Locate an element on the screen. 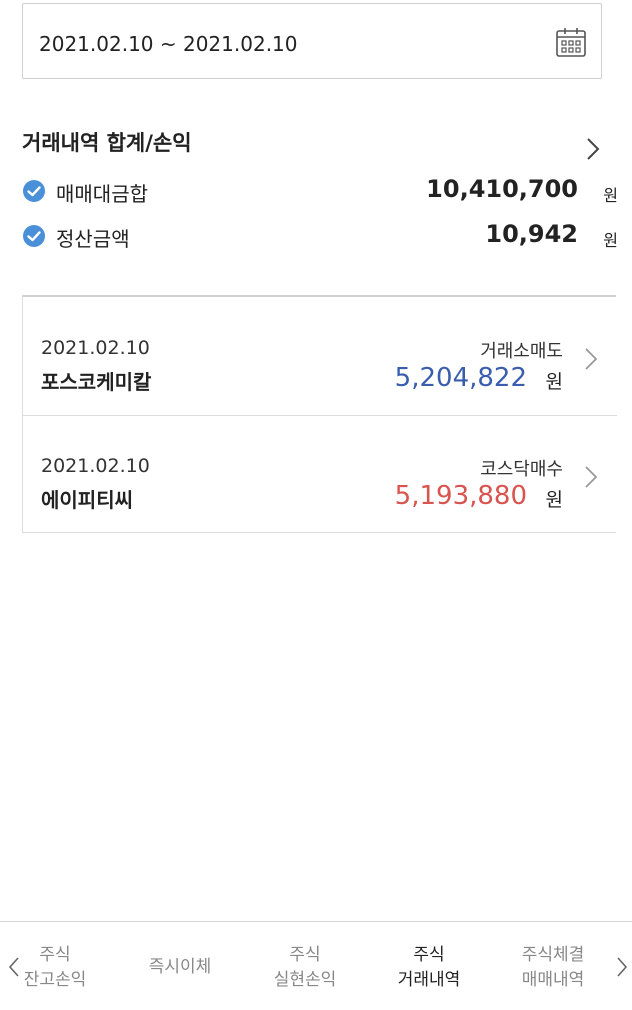 This screenshot has height=1010, width=632. nav-item-label-line2: 매매내역 is located at coordinates (553, 980).